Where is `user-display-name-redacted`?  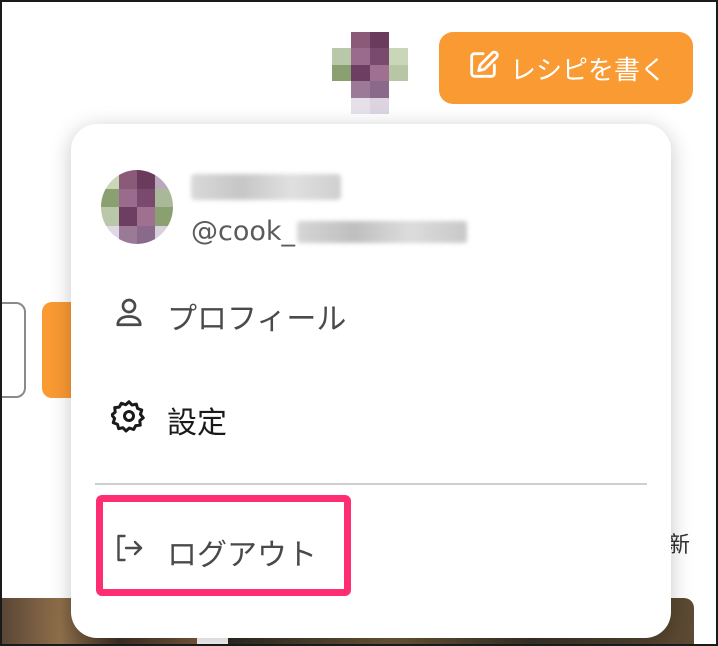
user-display-name-redacted is located at coordinates (266, 187).